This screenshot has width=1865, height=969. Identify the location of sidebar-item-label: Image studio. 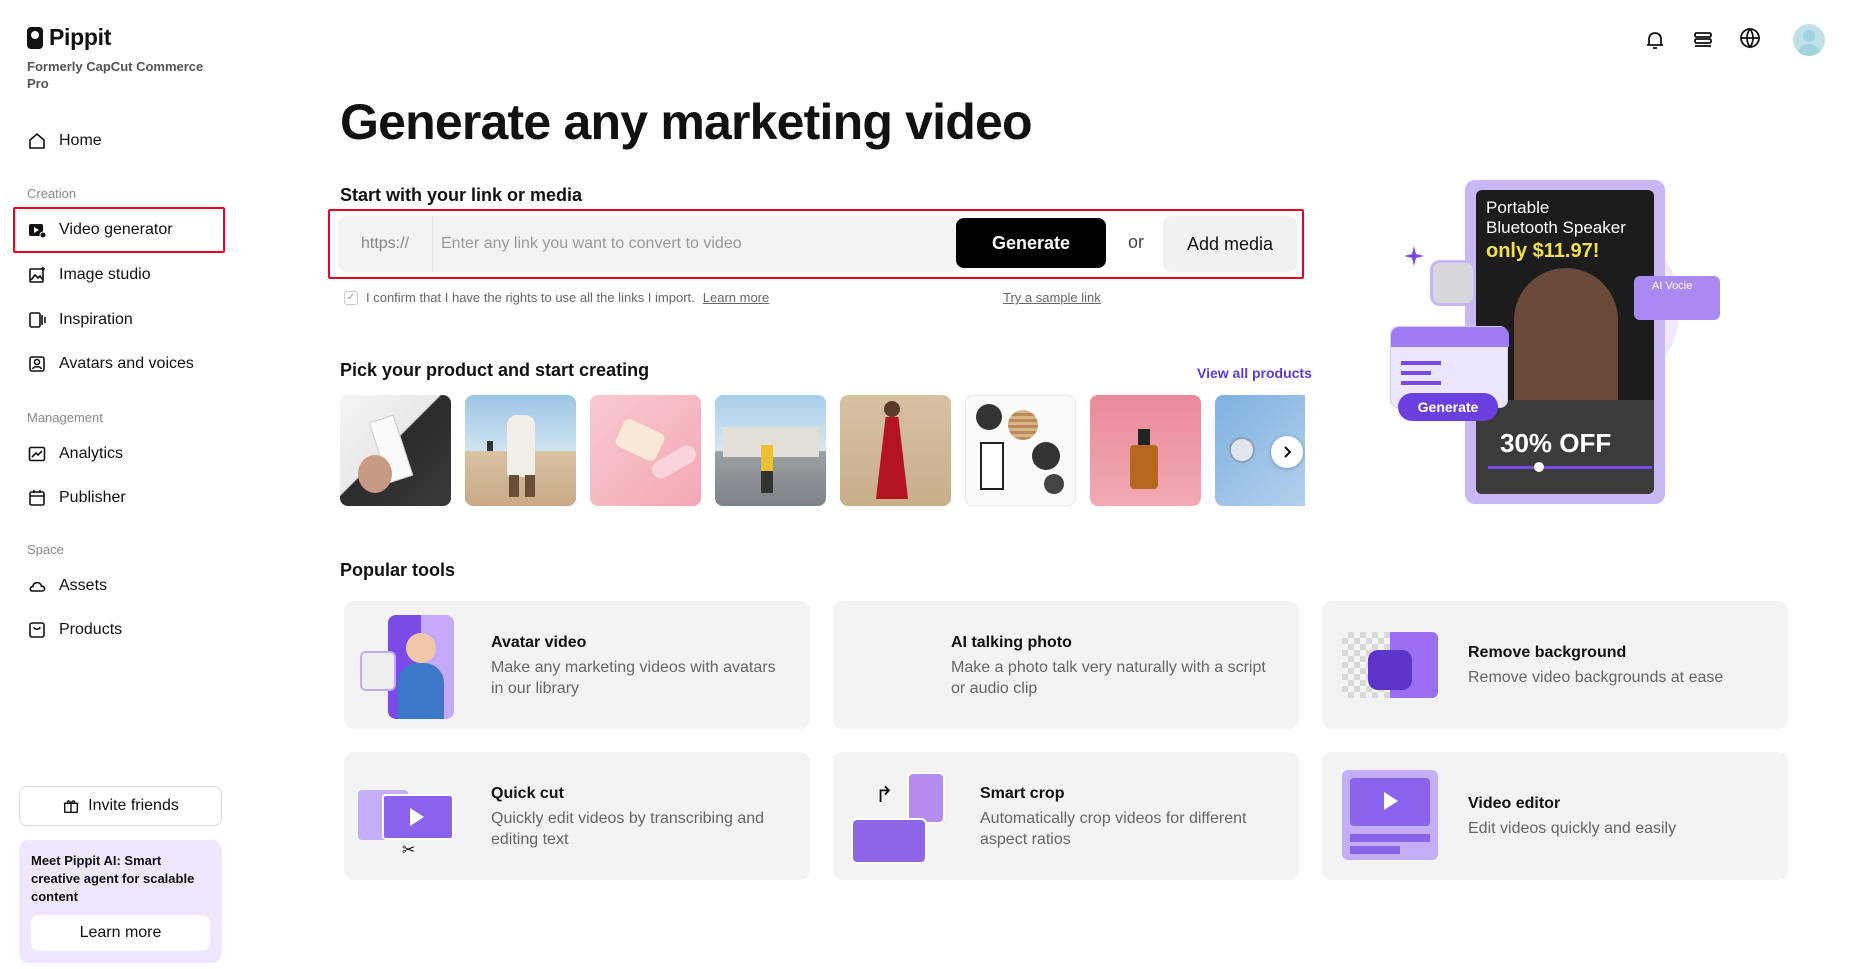
(105, 274).